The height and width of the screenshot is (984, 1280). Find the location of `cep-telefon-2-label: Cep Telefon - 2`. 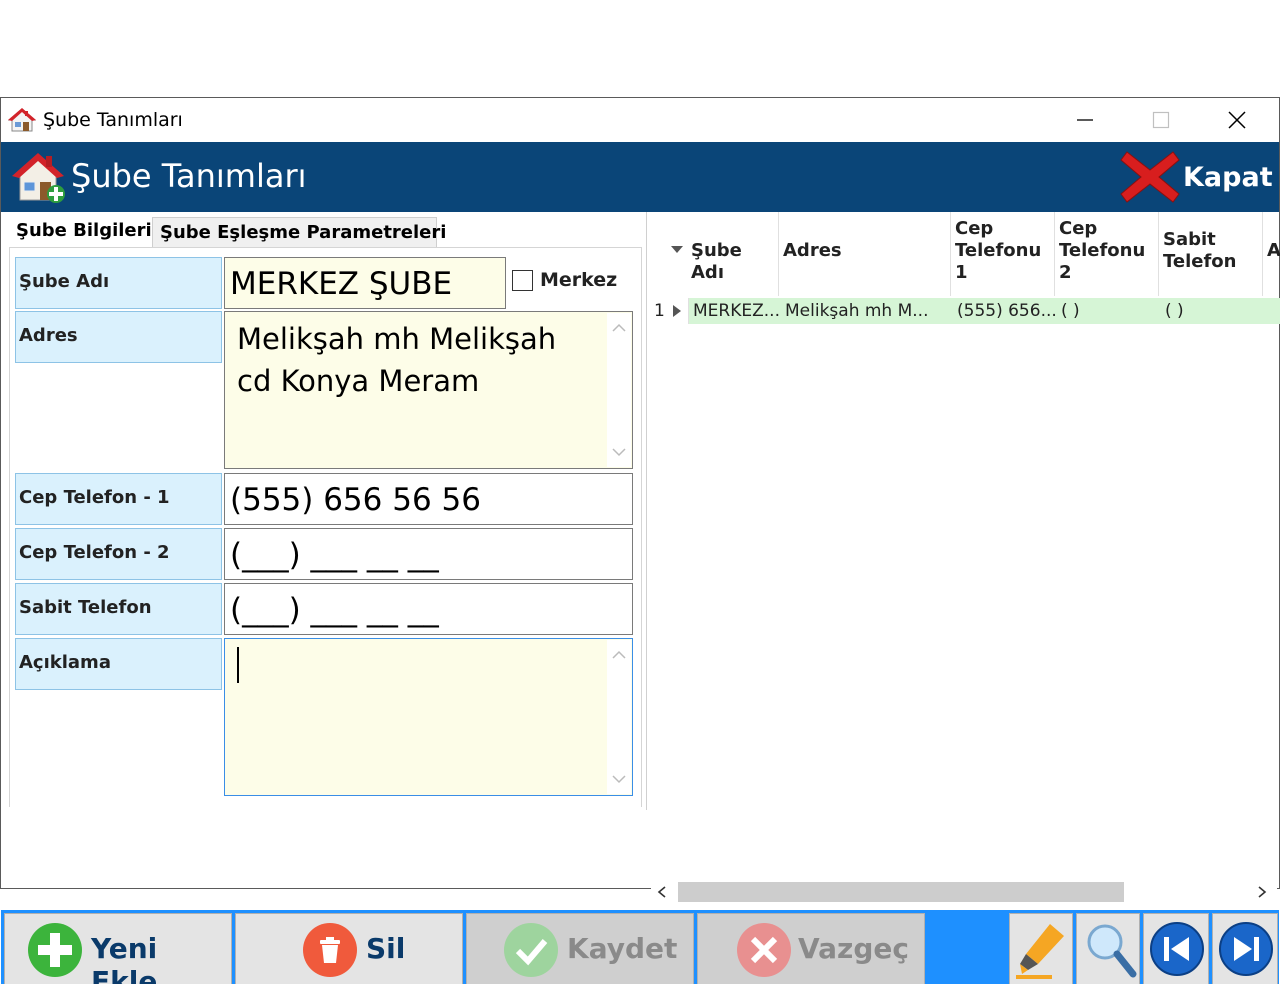

cep-telefon-2-label: Cep Telefon - 2 is located at coordinates (118, 554).